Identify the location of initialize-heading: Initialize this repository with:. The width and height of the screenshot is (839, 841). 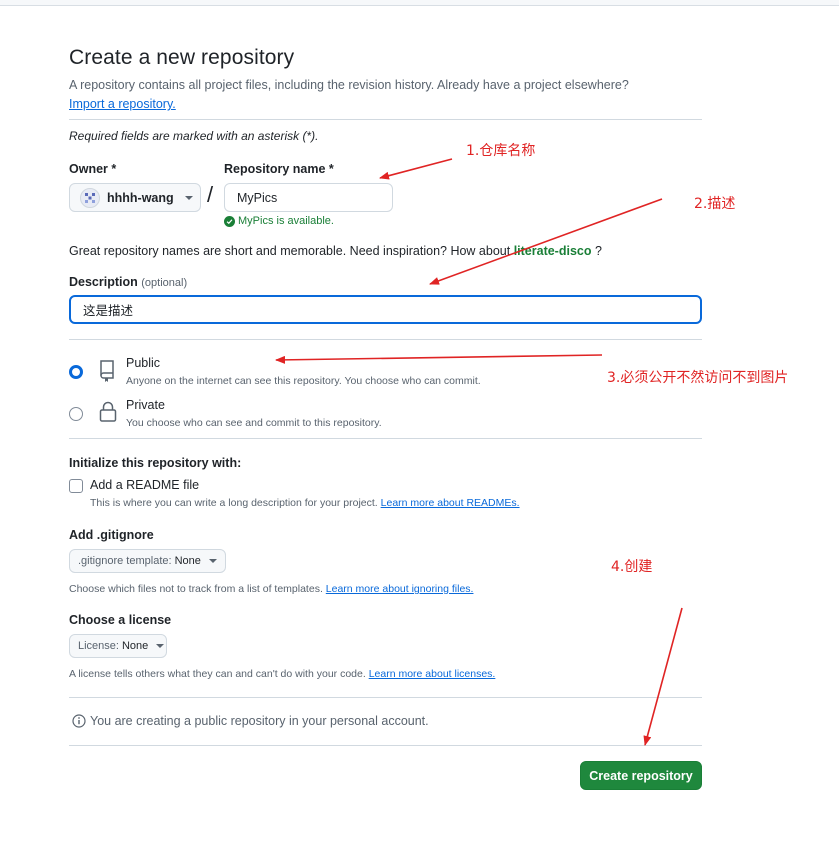
(155, 463).